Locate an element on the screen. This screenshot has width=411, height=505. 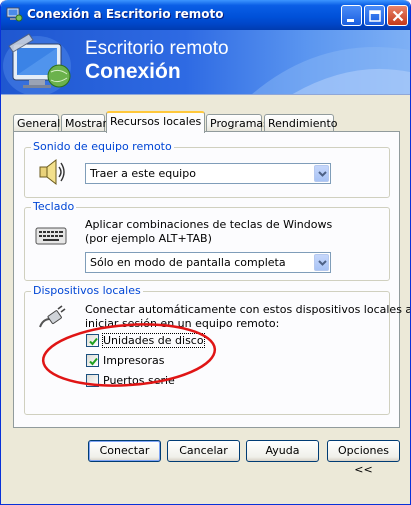
keyboard-description-line2: (por ejemplo ALT+TAB) is located at coordinates (148, 238).